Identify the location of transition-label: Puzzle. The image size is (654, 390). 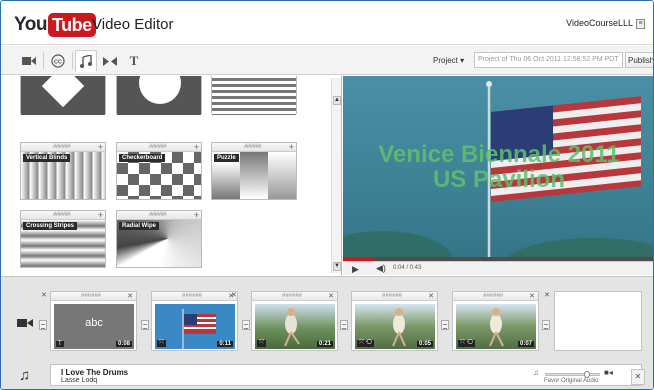
(226, 158).